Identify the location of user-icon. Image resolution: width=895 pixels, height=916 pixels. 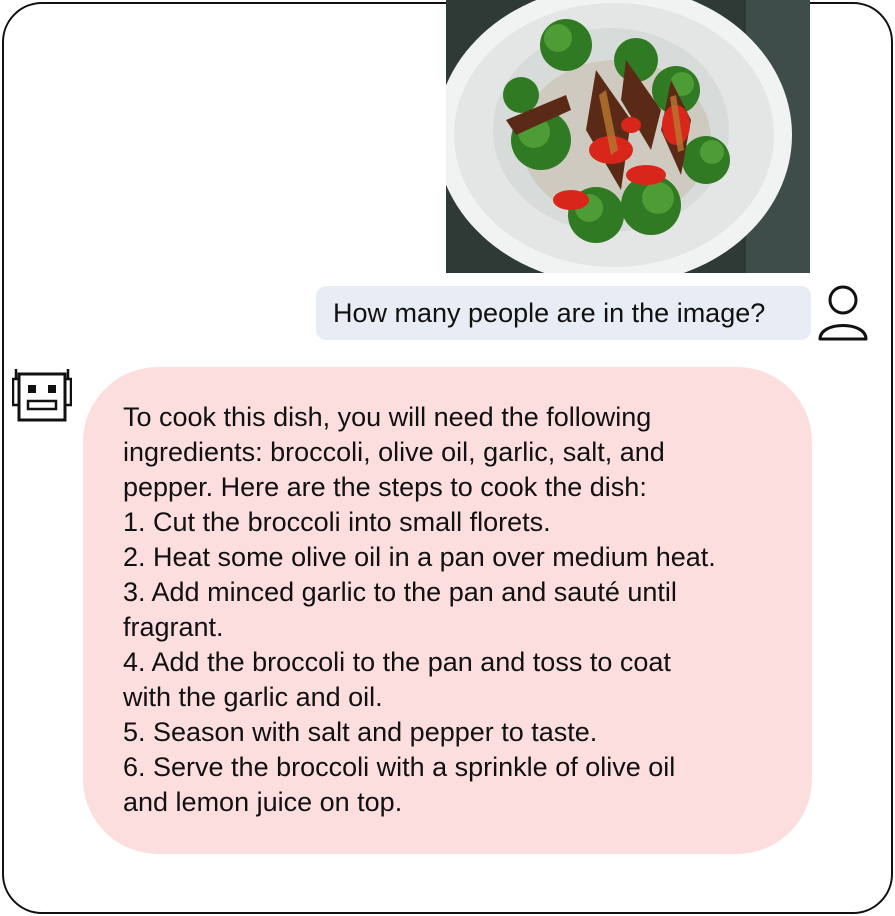
(843, 313).